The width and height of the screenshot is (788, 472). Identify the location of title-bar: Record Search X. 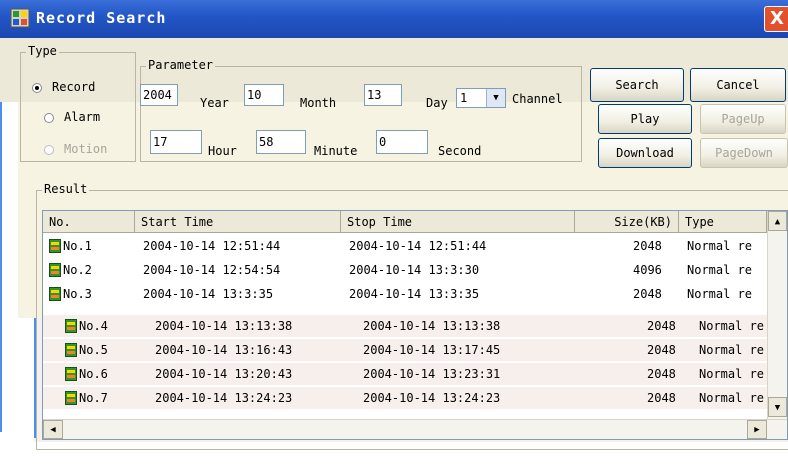
(394, 19).